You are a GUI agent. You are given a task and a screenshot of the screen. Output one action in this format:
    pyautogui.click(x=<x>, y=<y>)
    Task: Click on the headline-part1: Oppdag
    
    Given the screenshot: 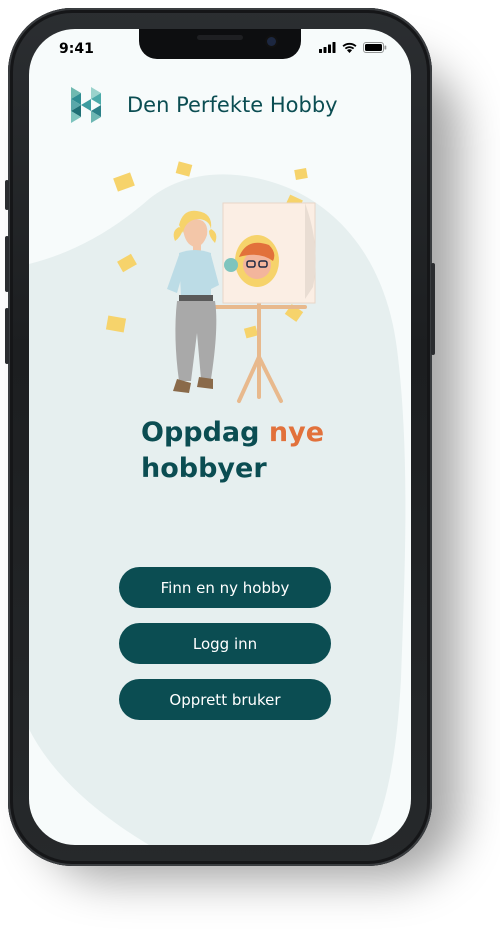 What is the action you would take?
    pyautogui.click(x=205, y=432)
    